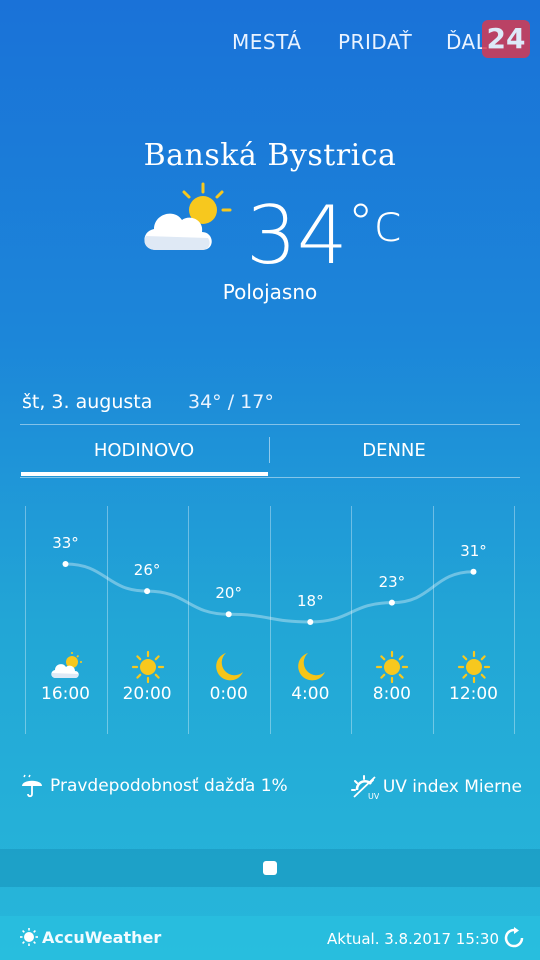  I want to click on hourly-time: 0:00, so click(228, 694).